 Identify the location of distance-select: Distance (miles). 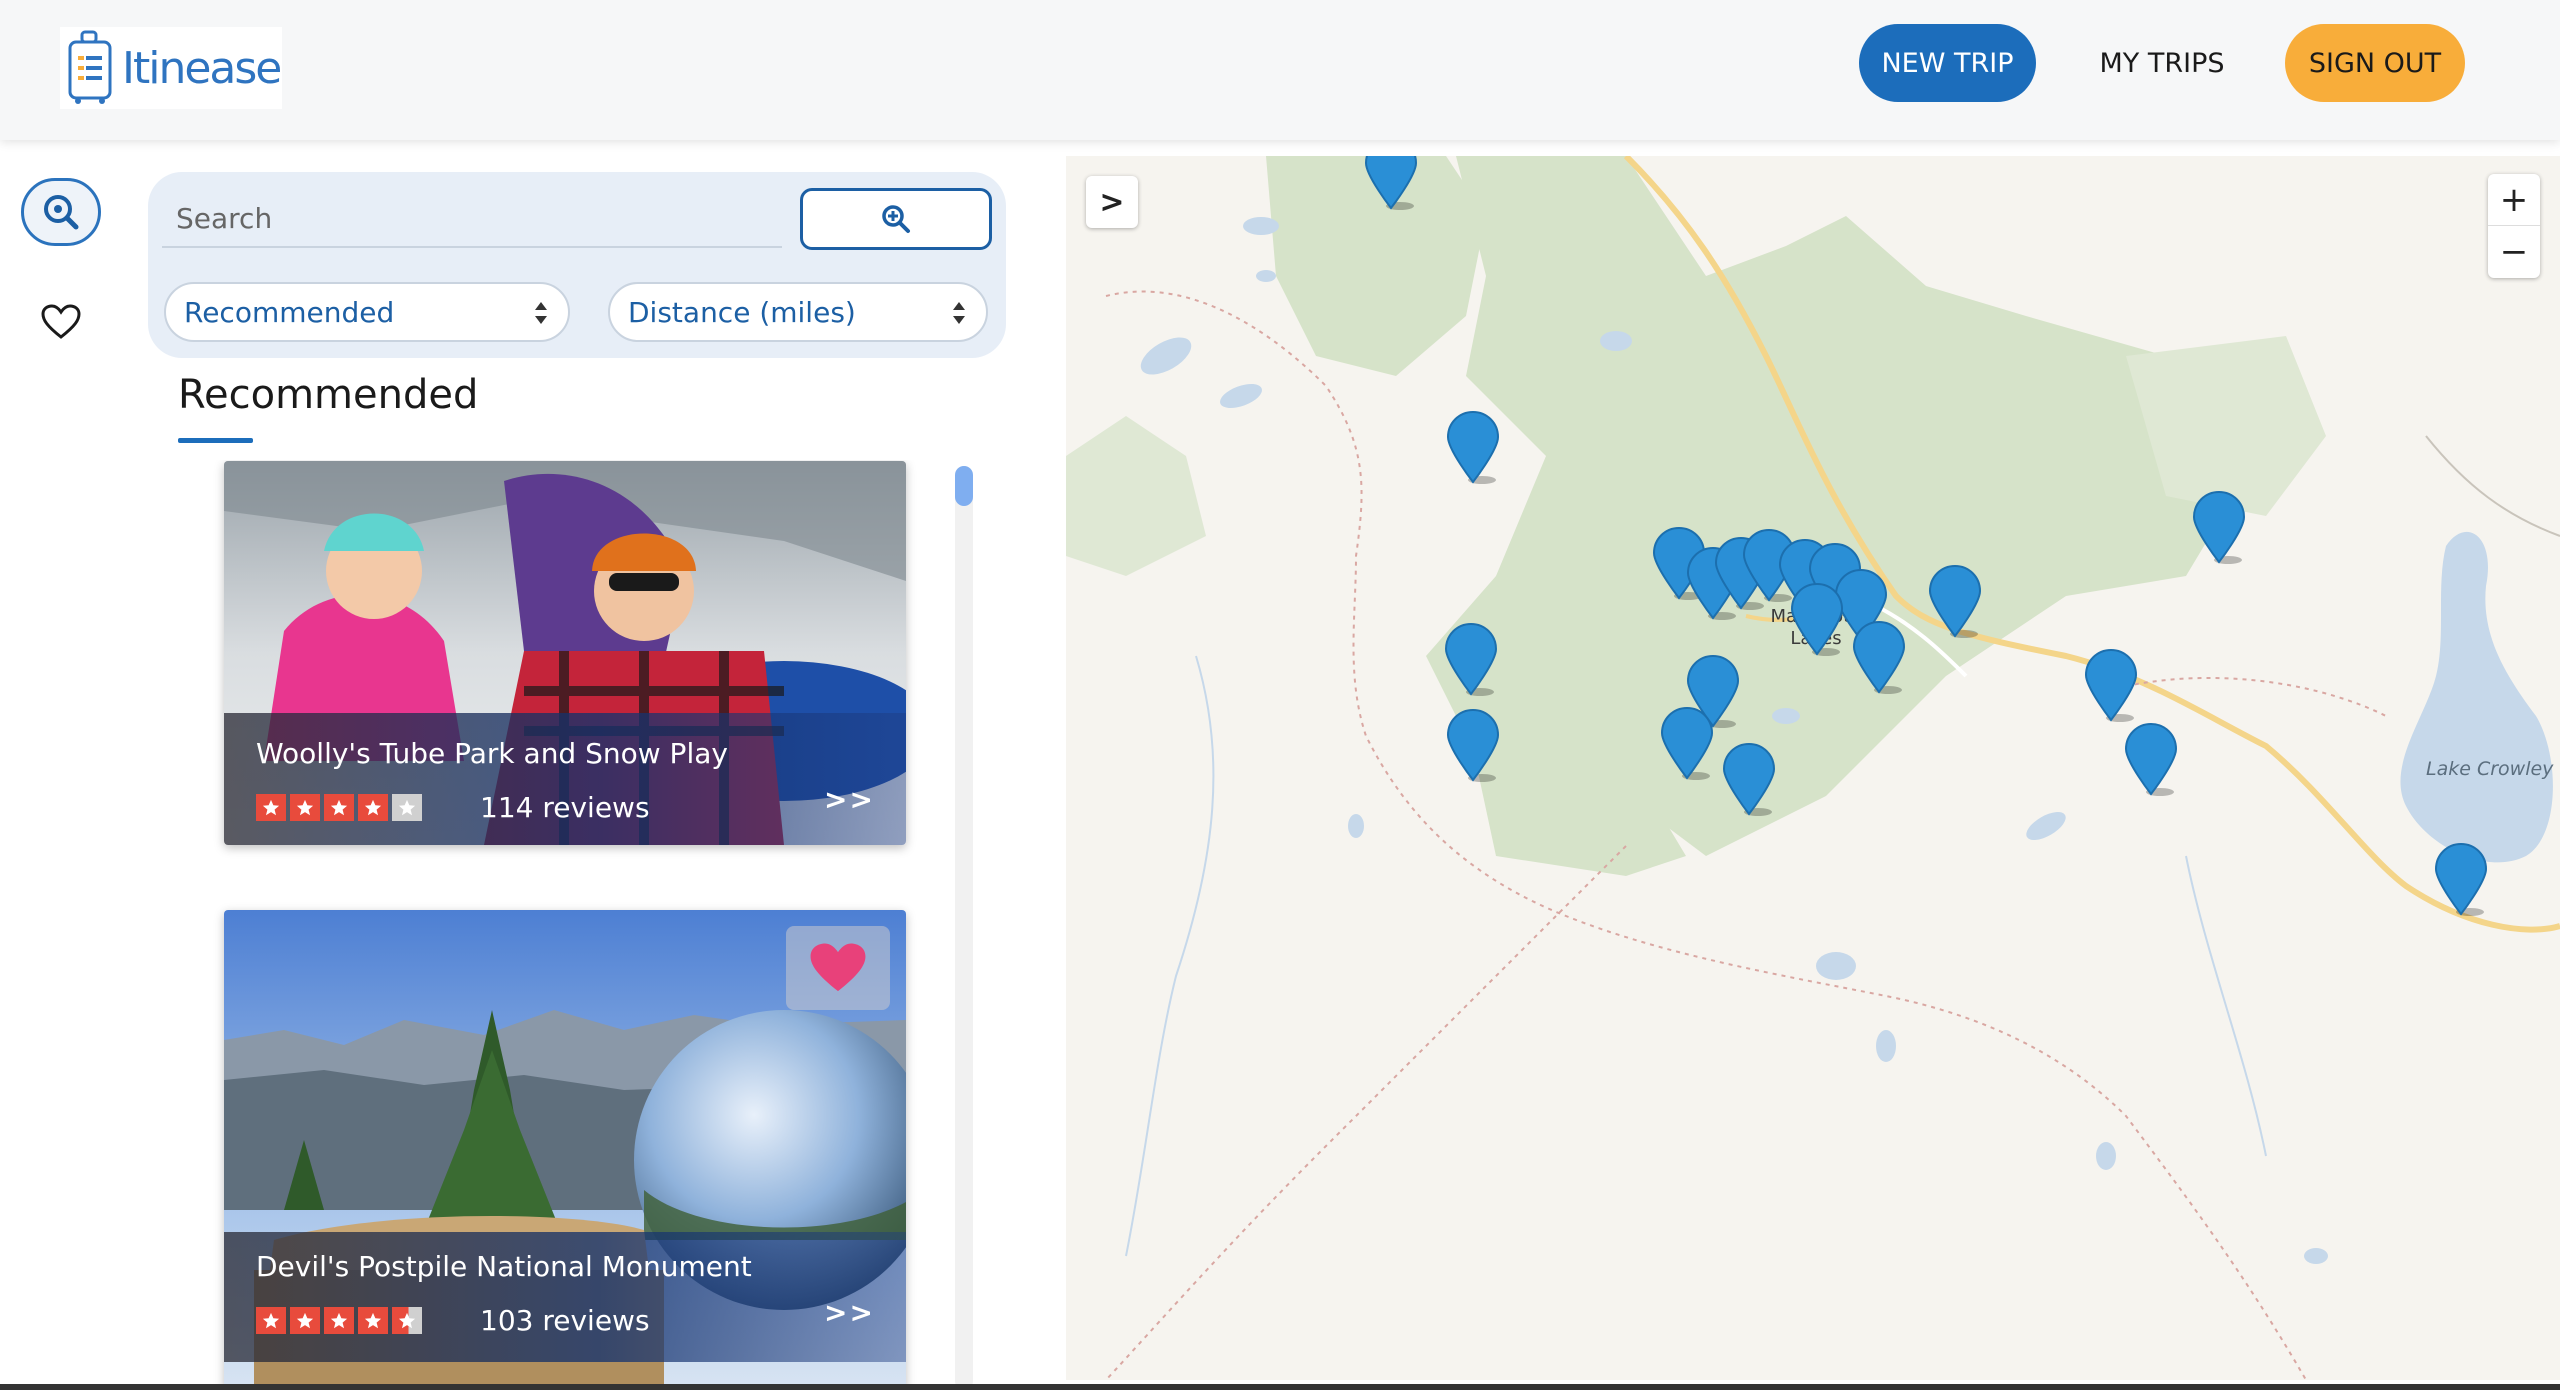
(798, 312).